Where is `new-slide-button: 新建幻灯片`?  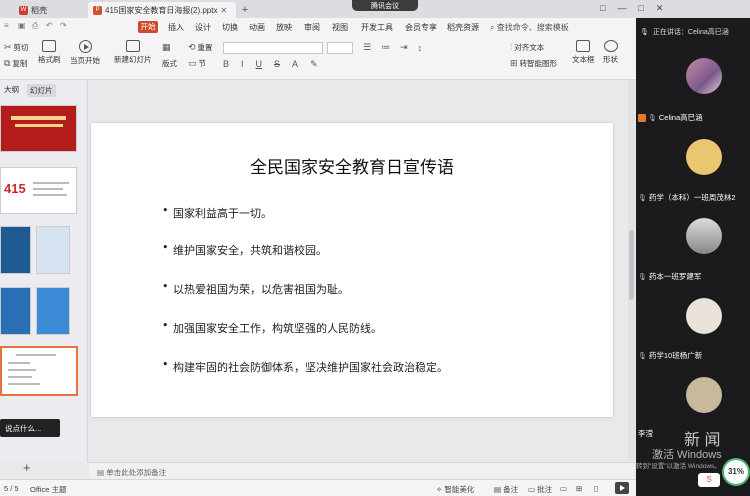 new-slide-button: 新建幻灯片 is located at coordinates (133, 52).